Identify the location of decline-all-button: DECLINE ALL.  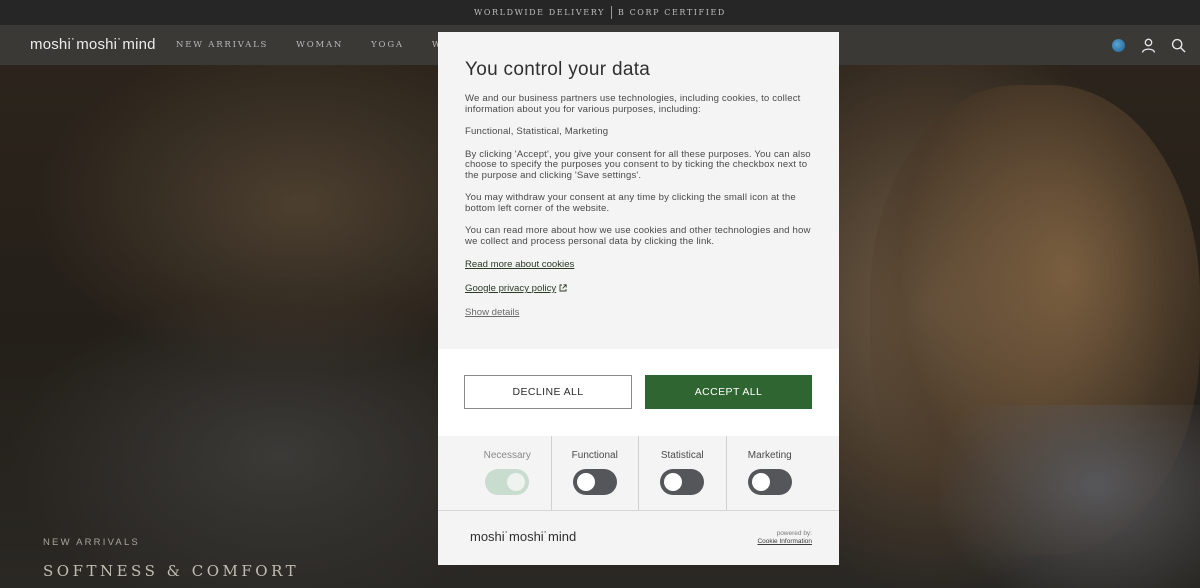
(548, 392).